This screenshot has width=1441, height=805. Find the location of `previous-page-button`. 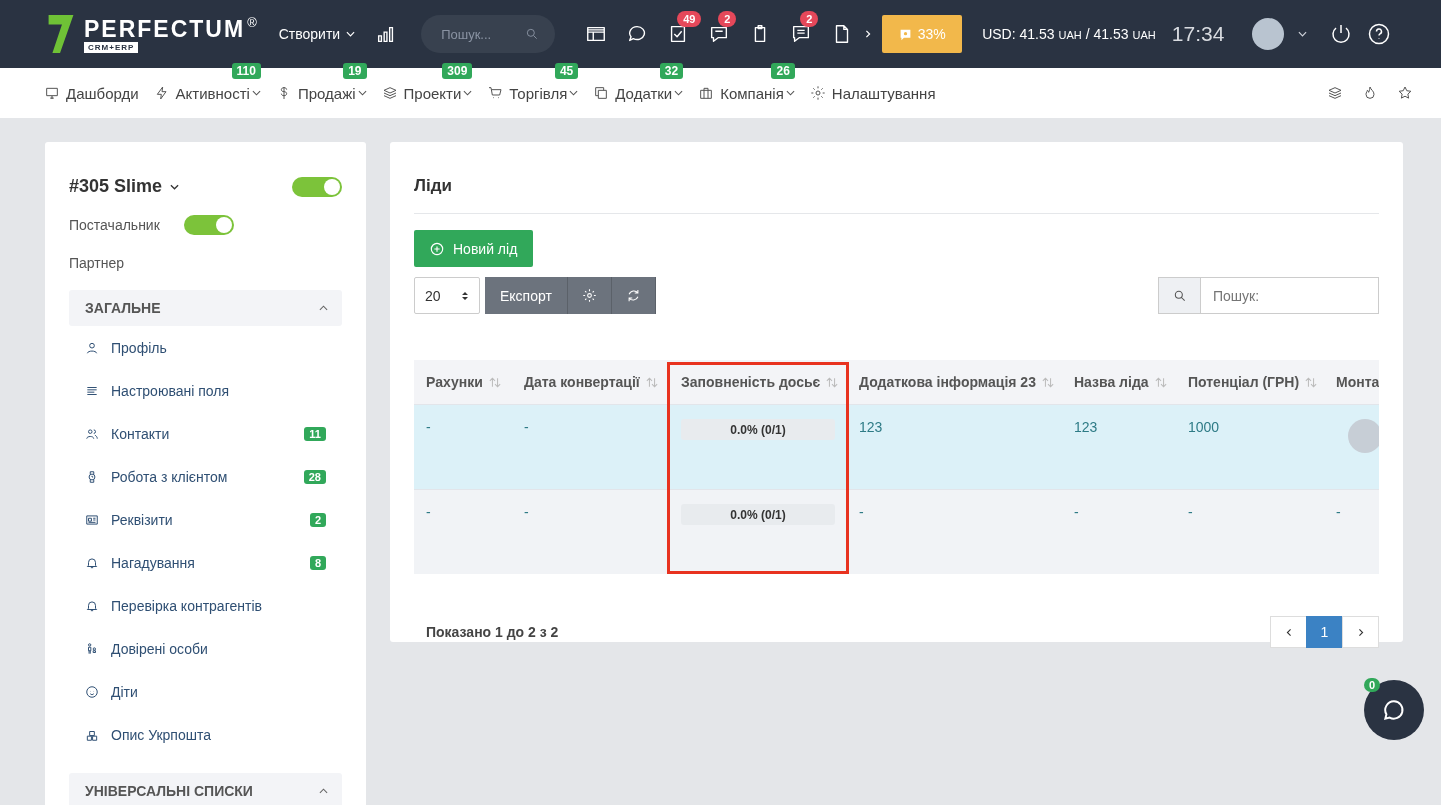

previous-page-button is located at coordinates (1288, 632).